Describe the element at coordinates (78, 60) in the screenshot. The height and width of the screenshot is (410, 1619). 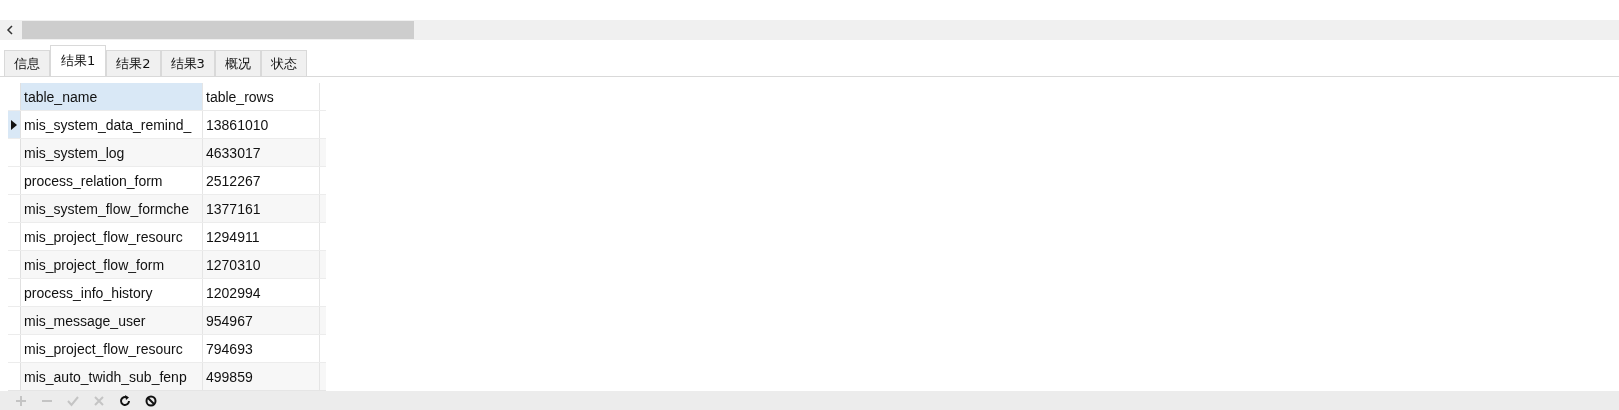
I see `result-tab: 结果1` at that location.